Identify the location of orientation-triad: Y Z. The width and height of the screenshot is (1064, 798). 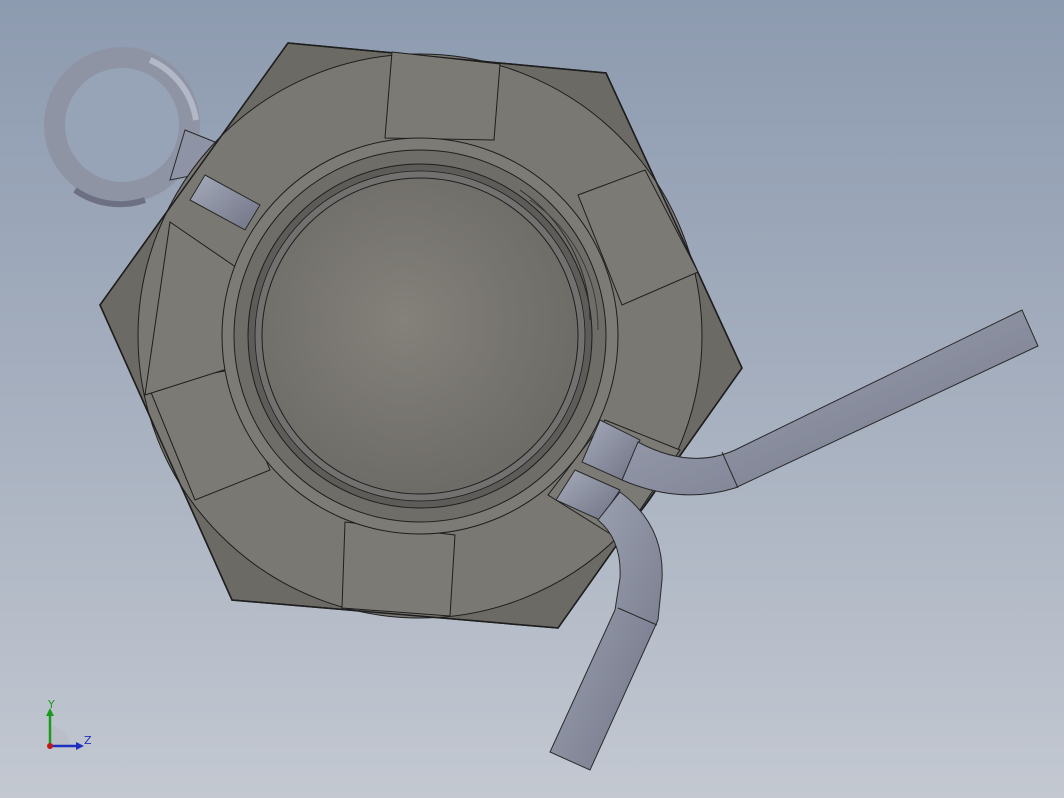
(70, 726).